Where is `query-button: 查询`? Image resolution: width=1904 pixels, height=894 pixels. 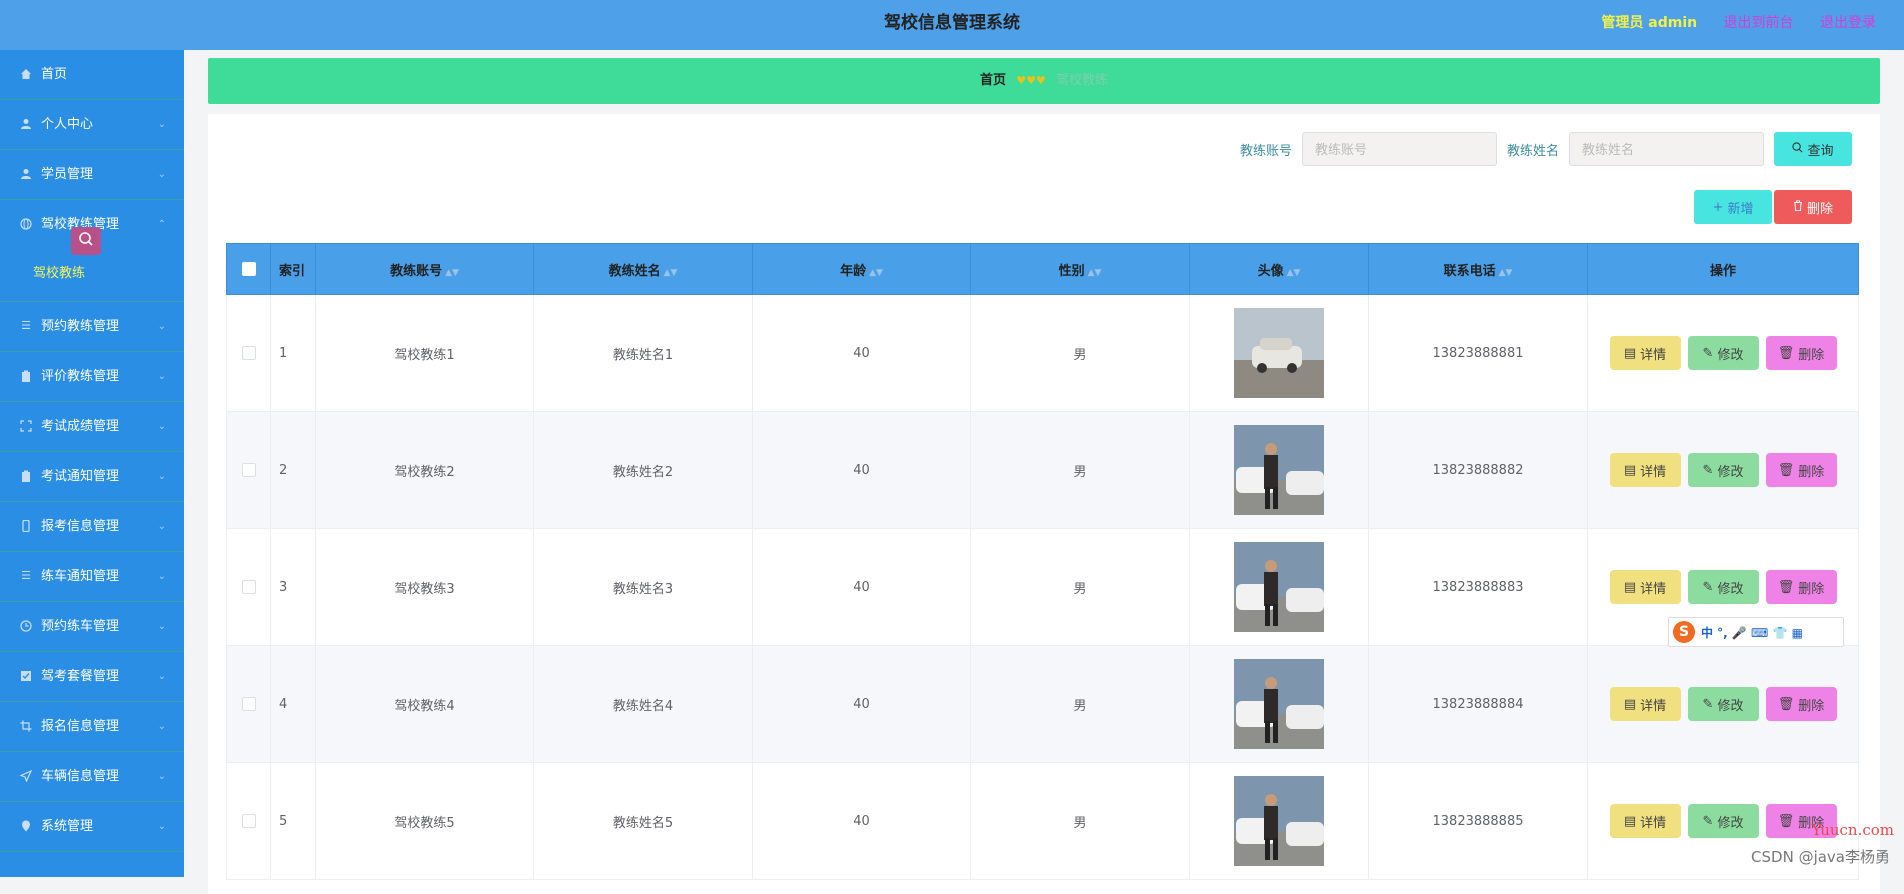
query-button: 查询 is located at coordinates (1813, 149).